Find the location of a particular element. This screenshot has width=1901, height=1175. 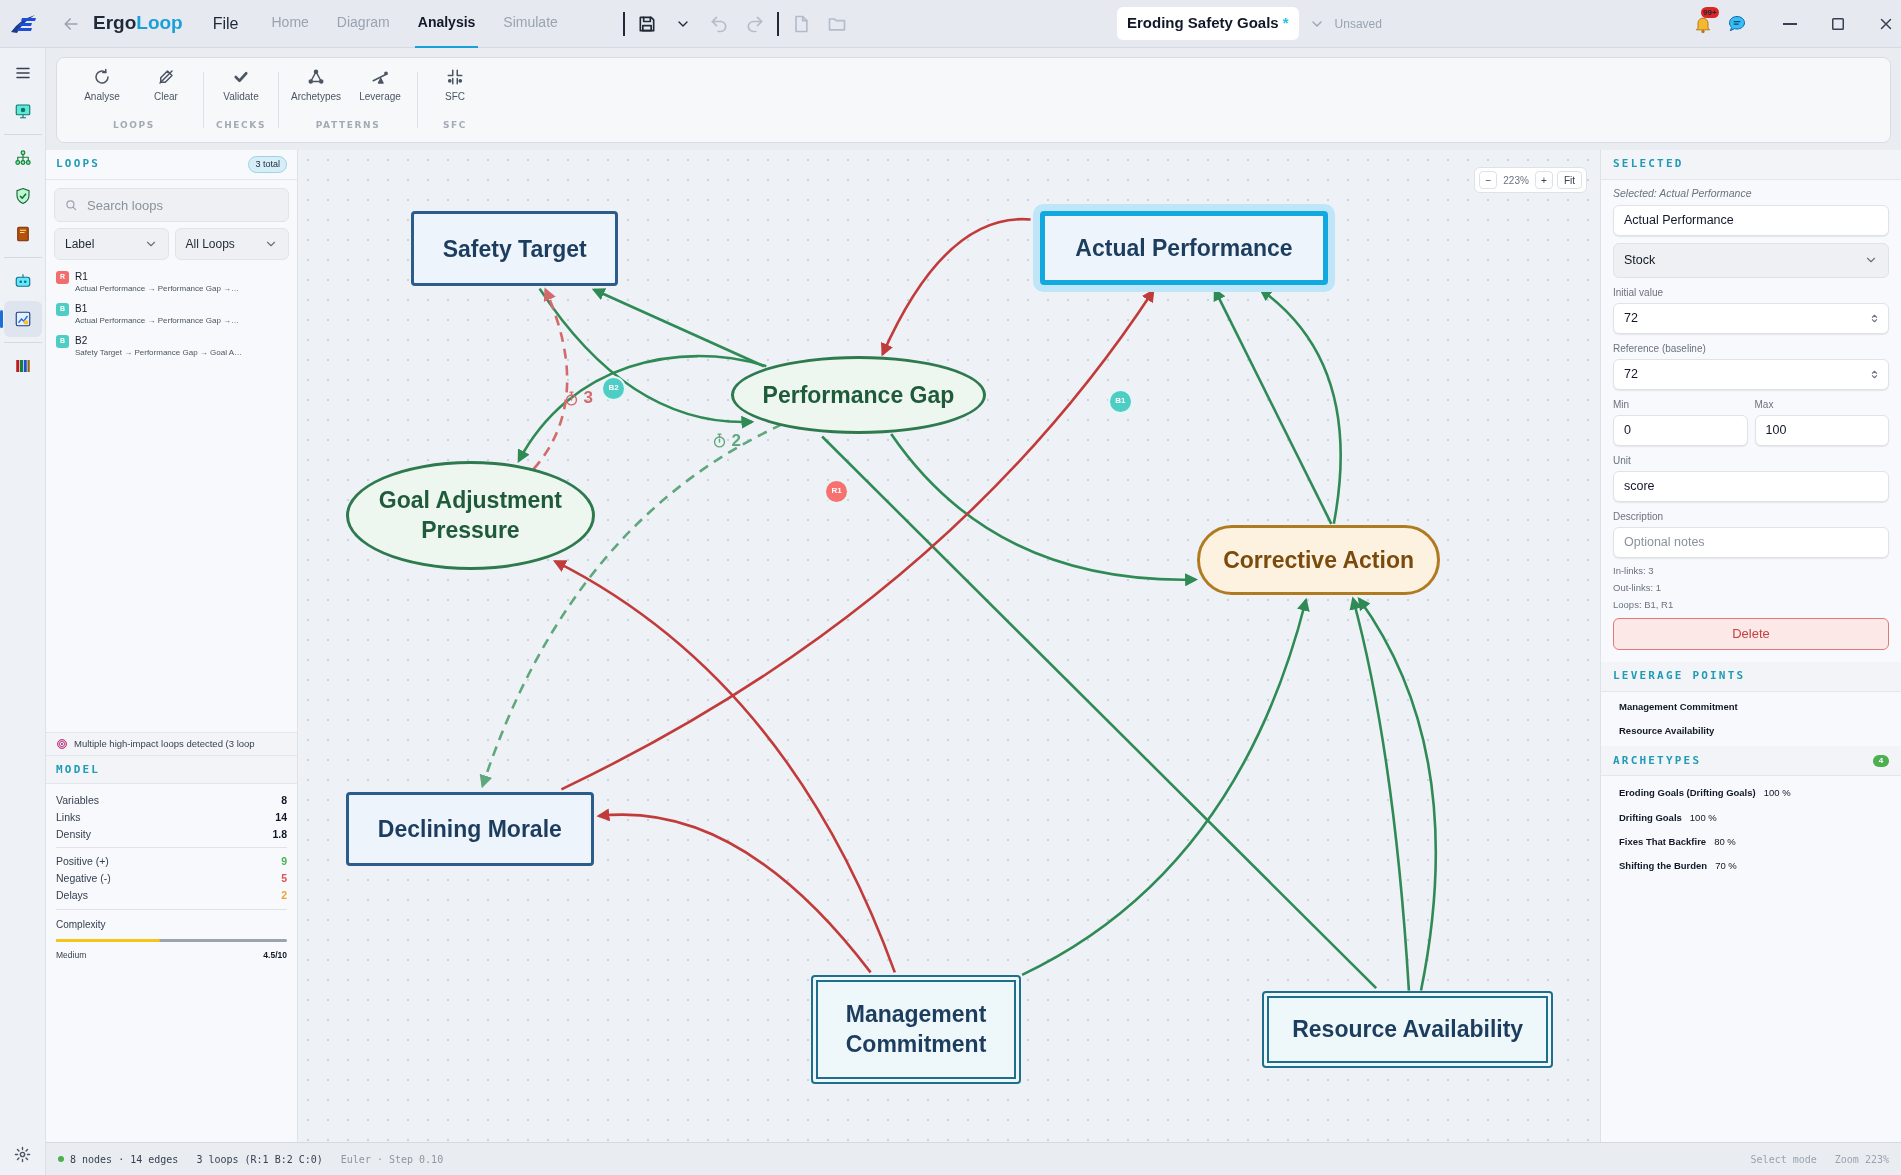

document-title: Eroding Safety Goals * is located at coordinates (1208, 23).